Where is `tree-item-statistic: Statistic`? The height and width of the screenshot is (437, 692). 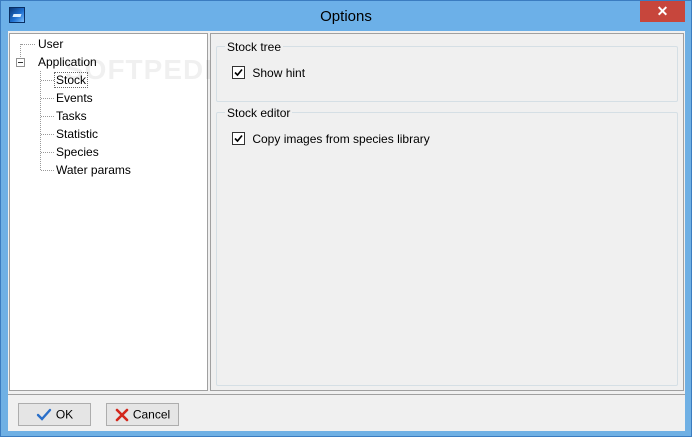 tree-item-statistic: Statistic is located at coordinates (77, 134).